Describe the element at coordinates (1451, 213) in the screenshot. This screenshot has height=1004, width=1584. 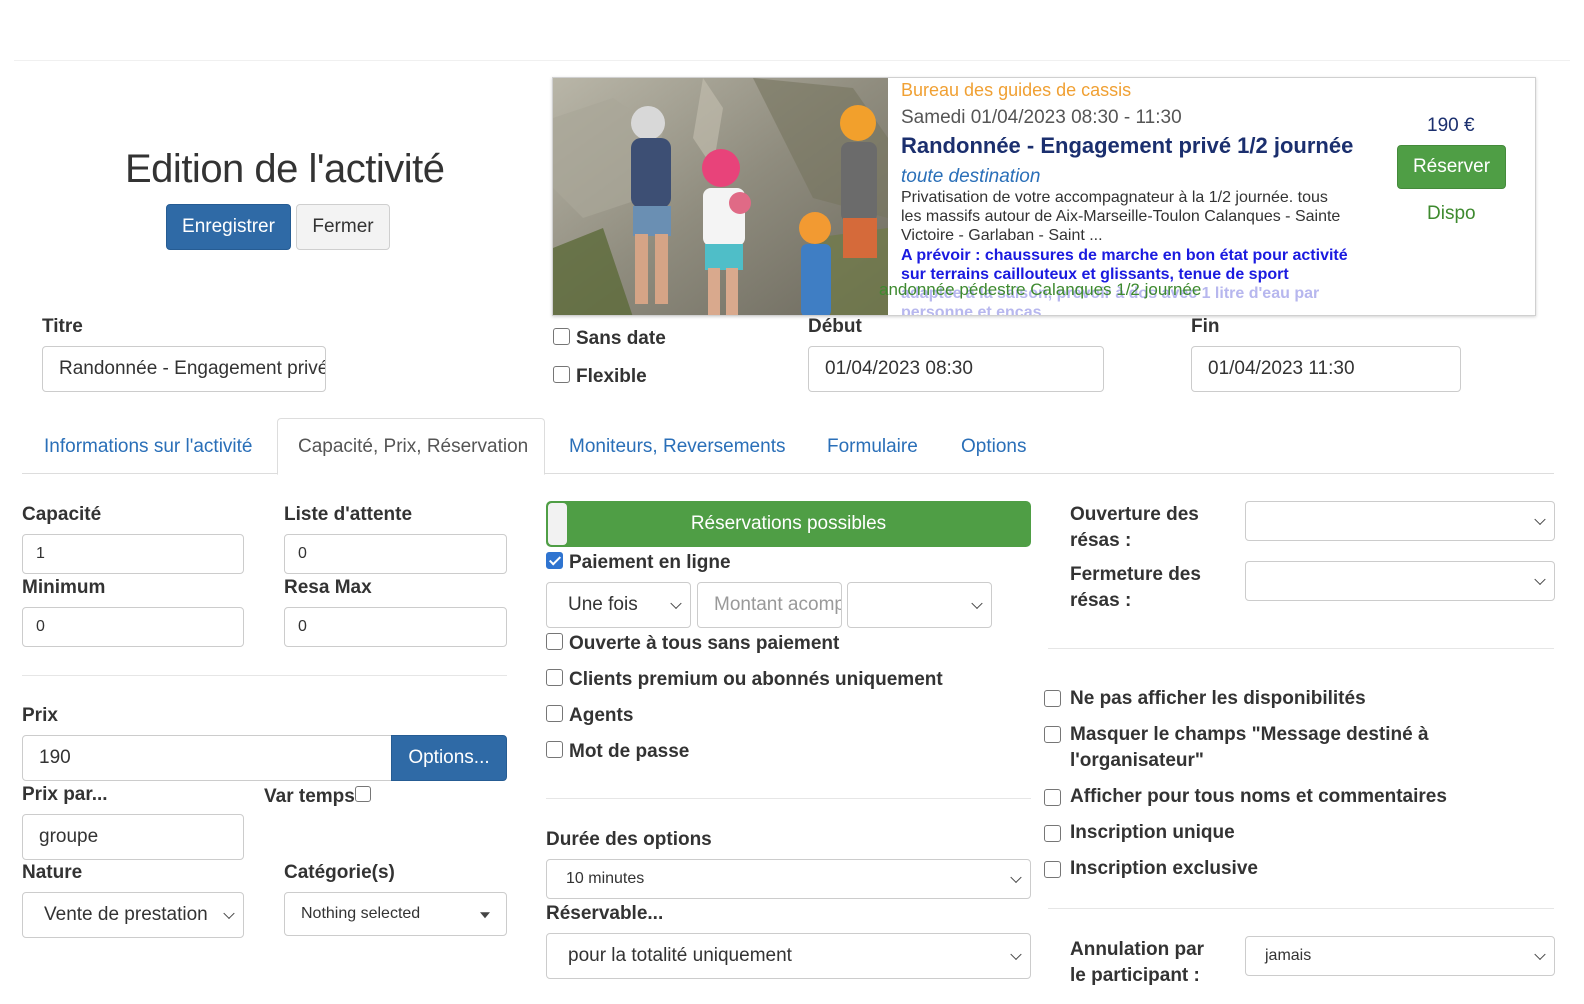
I see `availability-status: Dispo` at that location.